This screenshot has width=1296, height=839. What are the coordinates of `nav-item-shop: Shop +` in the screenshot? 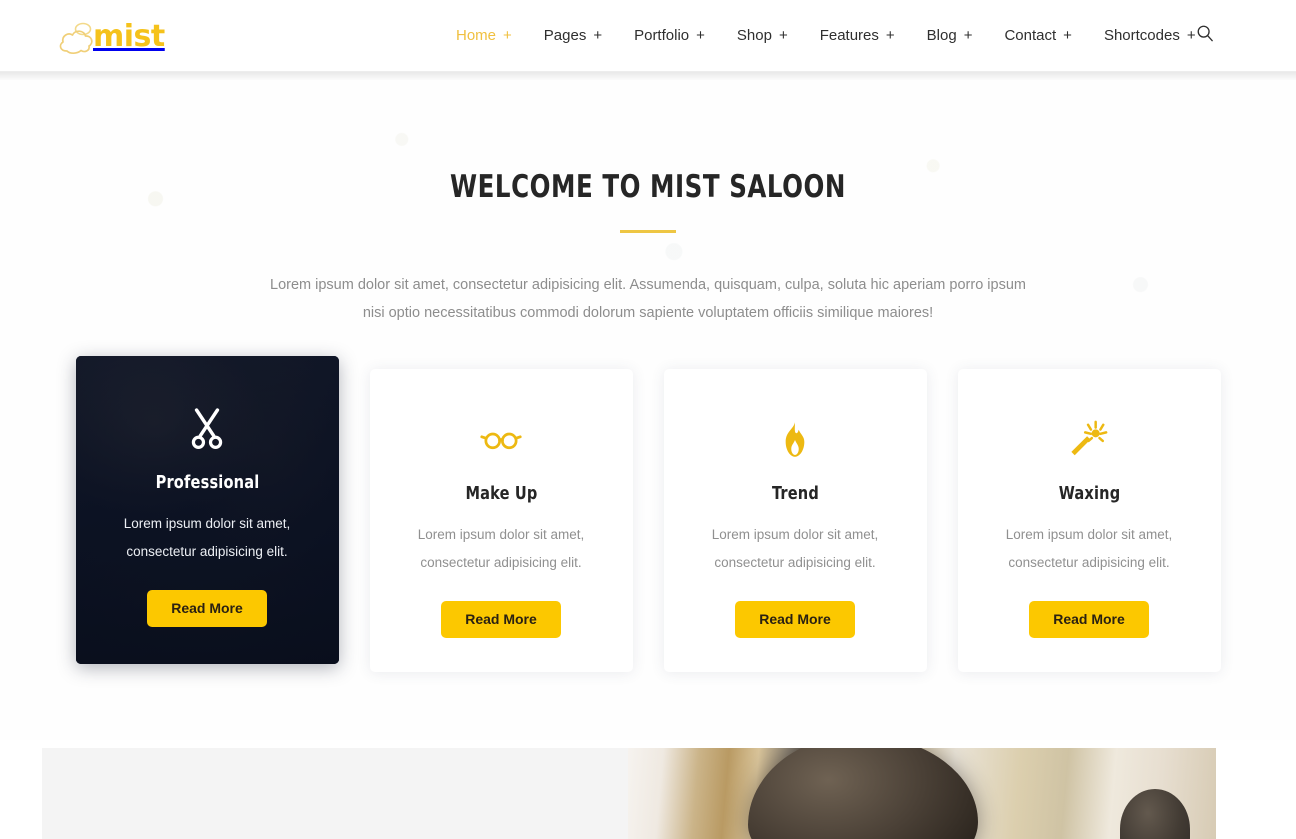 It's located at (762, 35).